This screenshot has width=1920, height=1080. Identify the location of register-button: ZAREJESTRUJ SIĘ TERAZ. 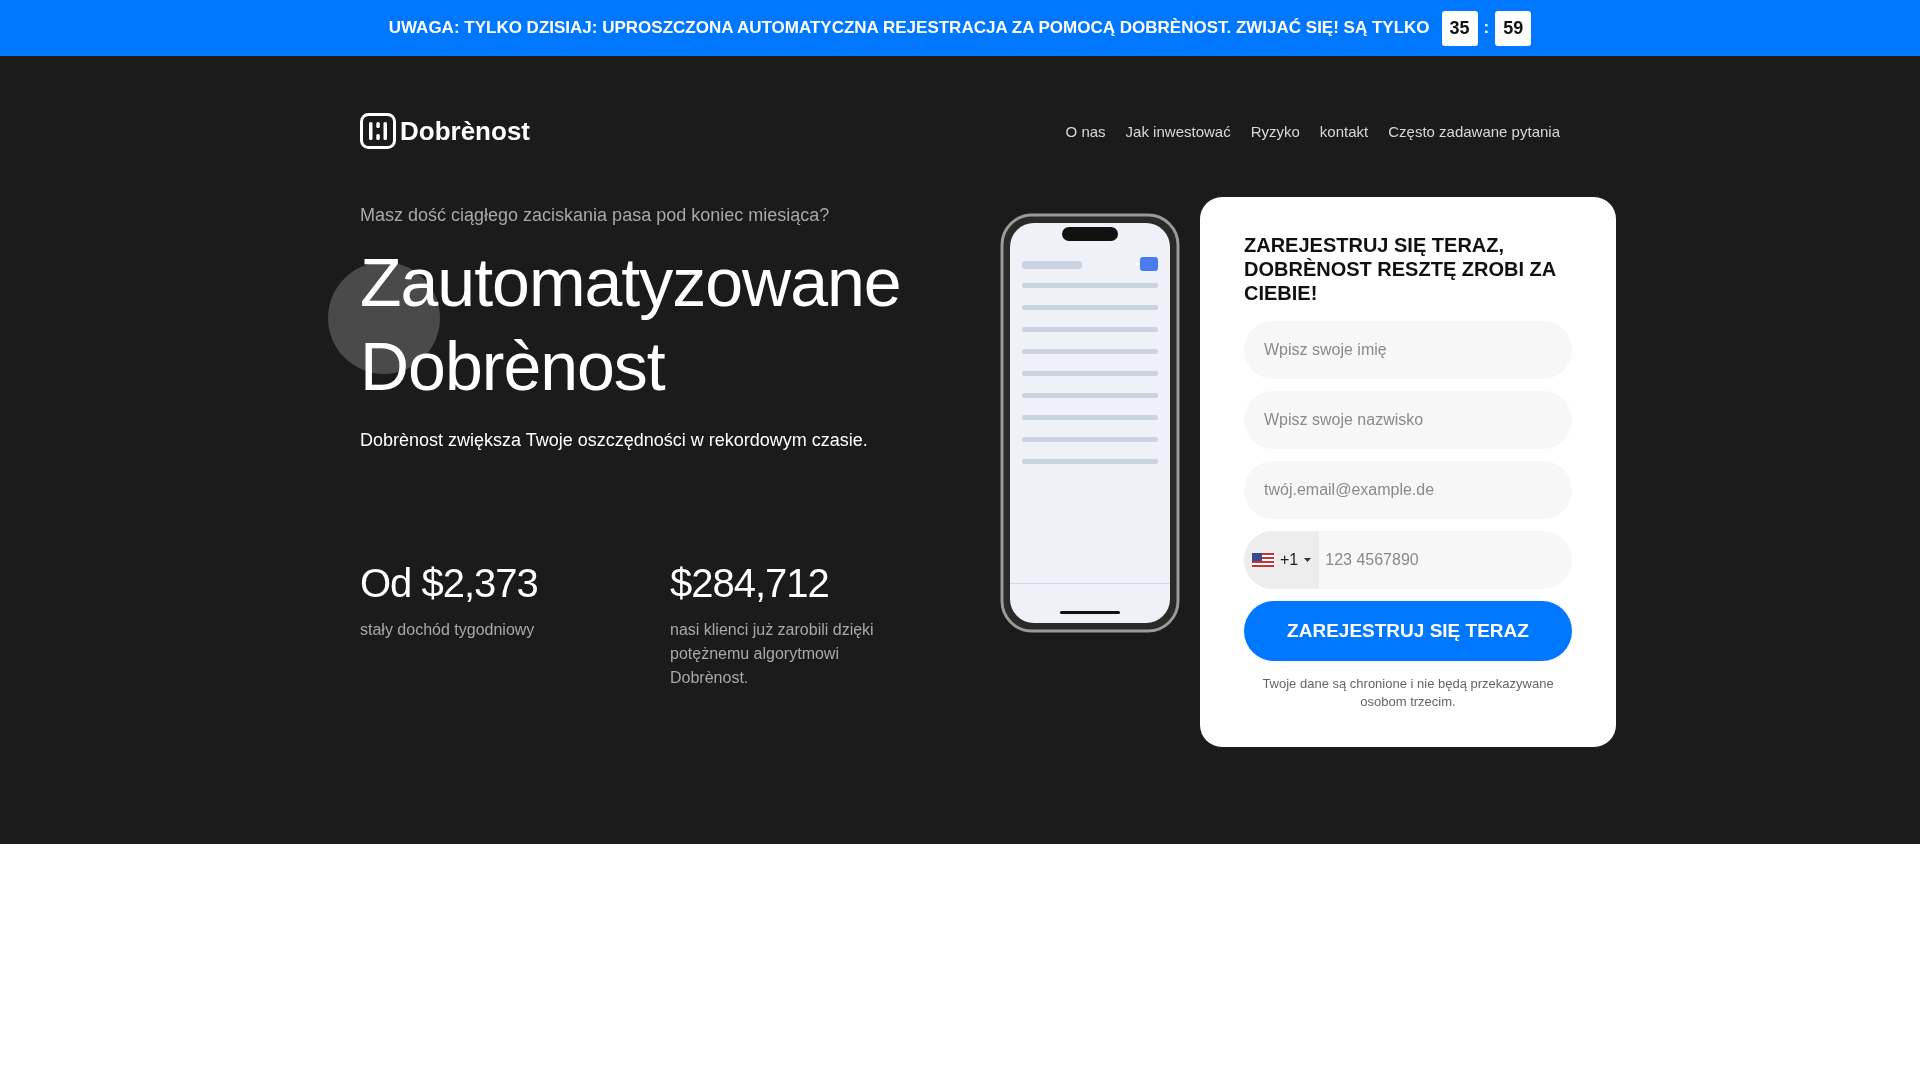
(1408, 631).